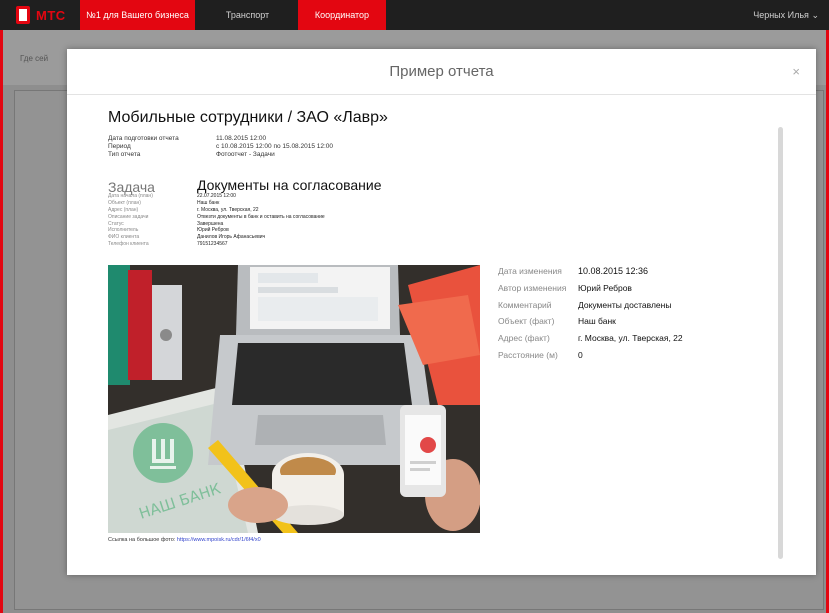  What do you see at coordinates (625, 304) in the screenshot?
I see `change-value: Документы доставлены` at bounding box center [625, 304].